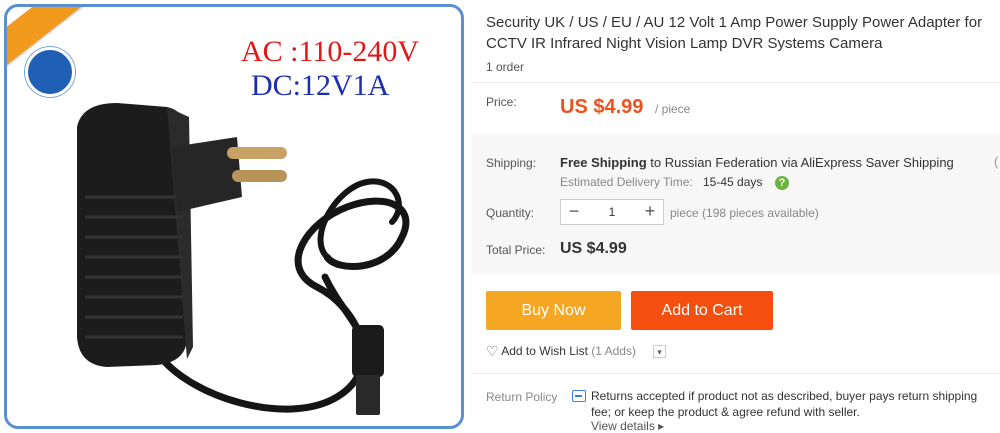  I want to click on price-value: US $4.99, so click(602, 107).